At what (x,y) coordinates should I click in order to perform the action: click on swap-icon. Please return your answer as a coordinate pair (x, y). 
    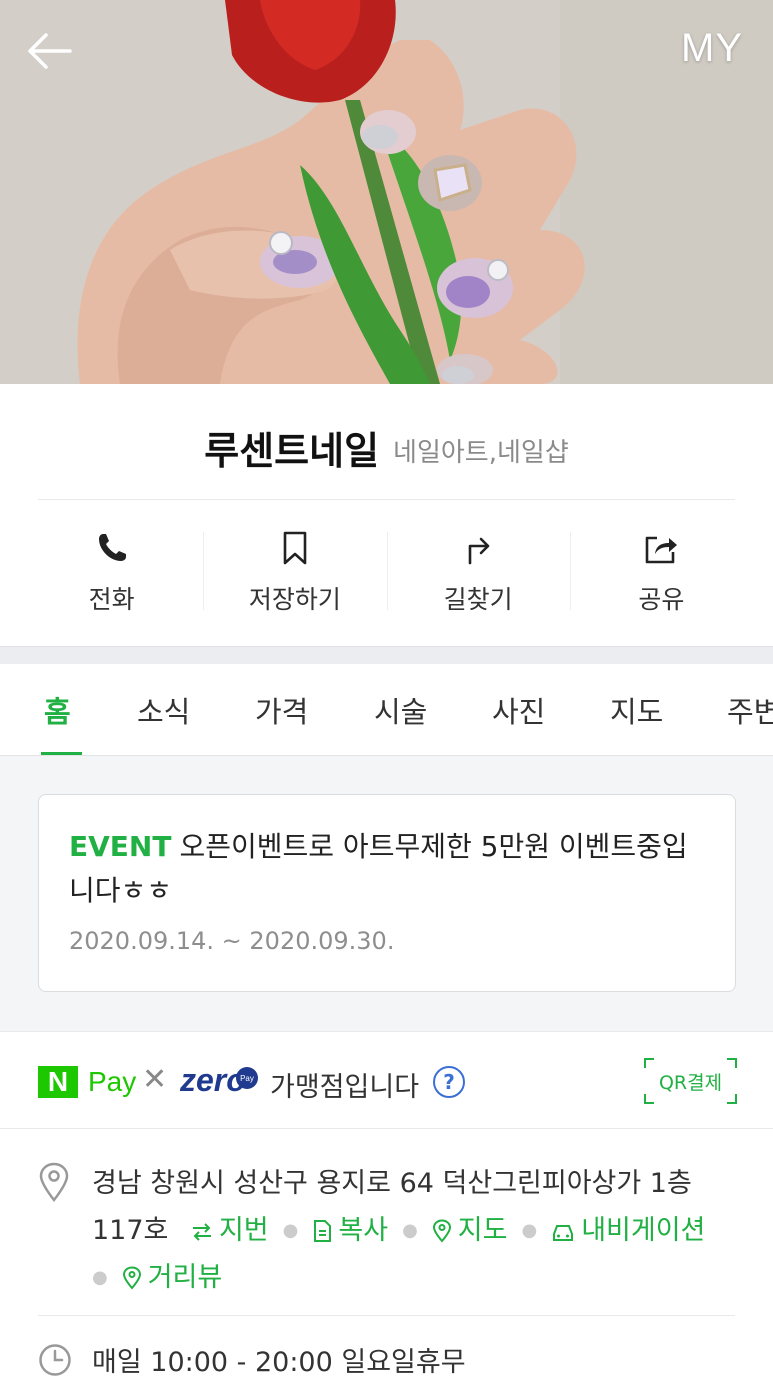
    Looking at the image, I should click on (201, 1232).